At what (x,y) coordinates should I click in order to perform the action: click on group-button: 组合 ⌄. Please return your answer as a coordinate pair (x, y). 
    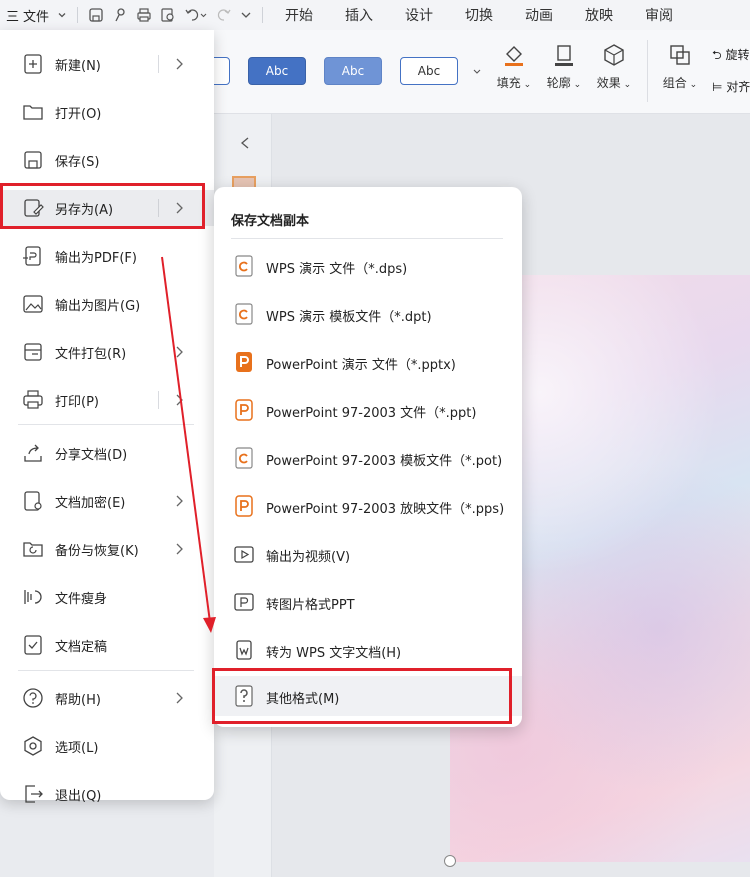
    Looking at the image, I should click on (680, 66).